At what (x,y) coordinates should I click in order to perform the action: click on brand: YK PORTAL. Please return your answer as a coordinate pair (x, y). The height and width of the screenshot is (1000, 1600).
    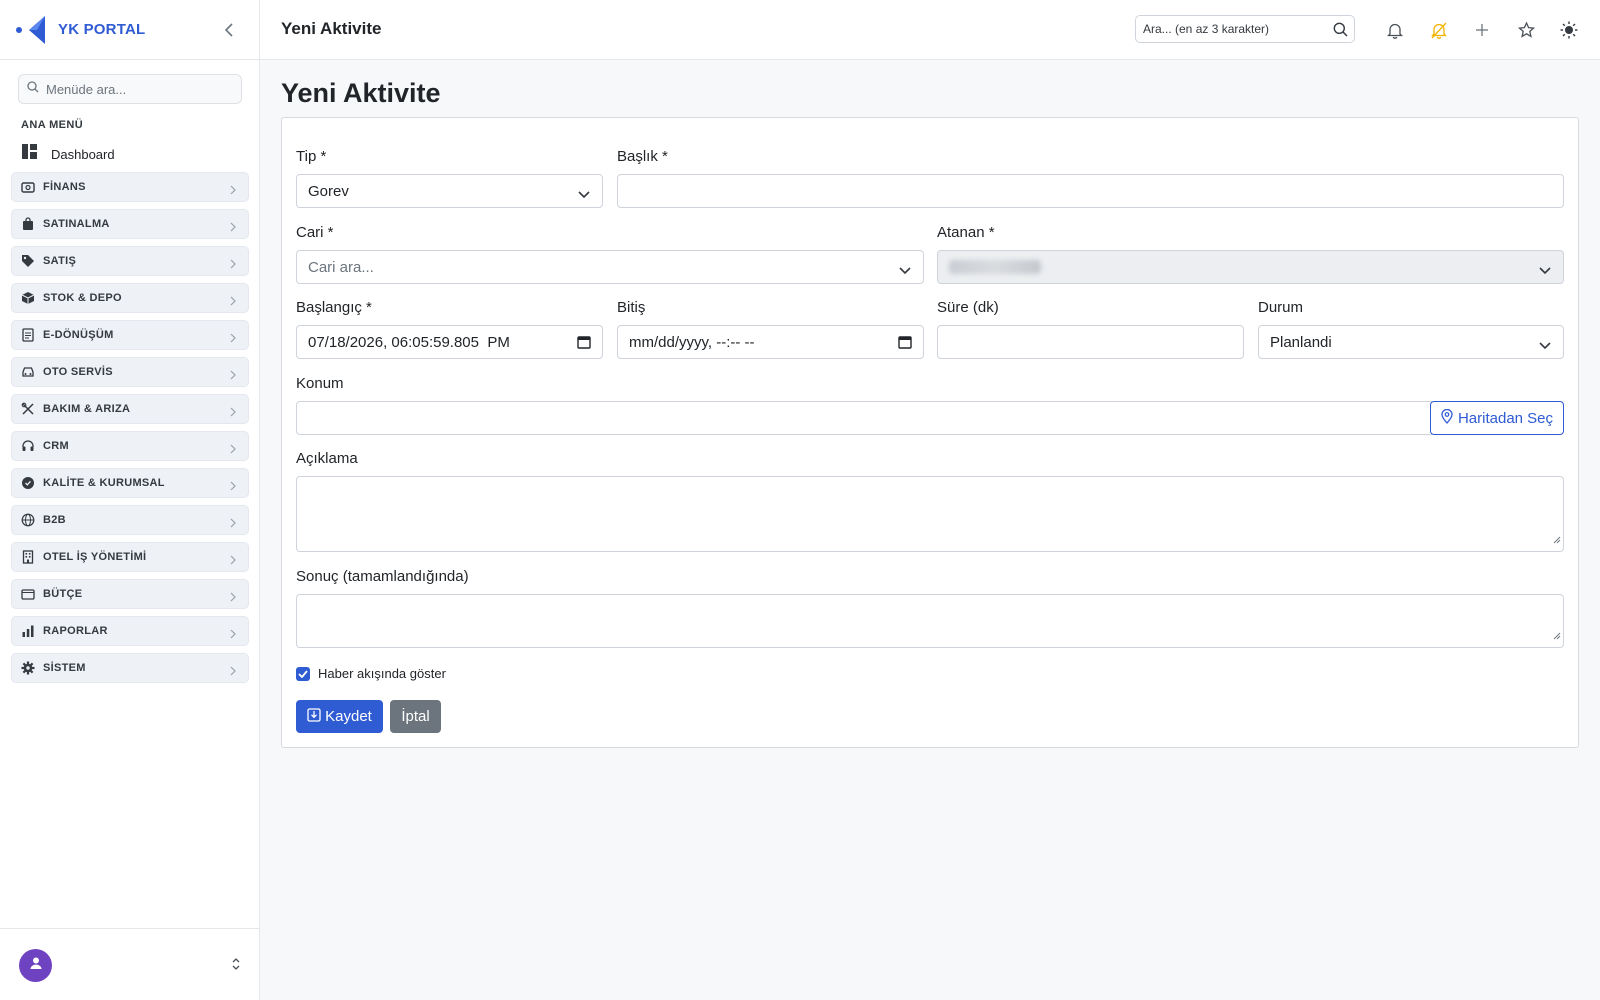
    Looking at the image, I should click on (129, 30).